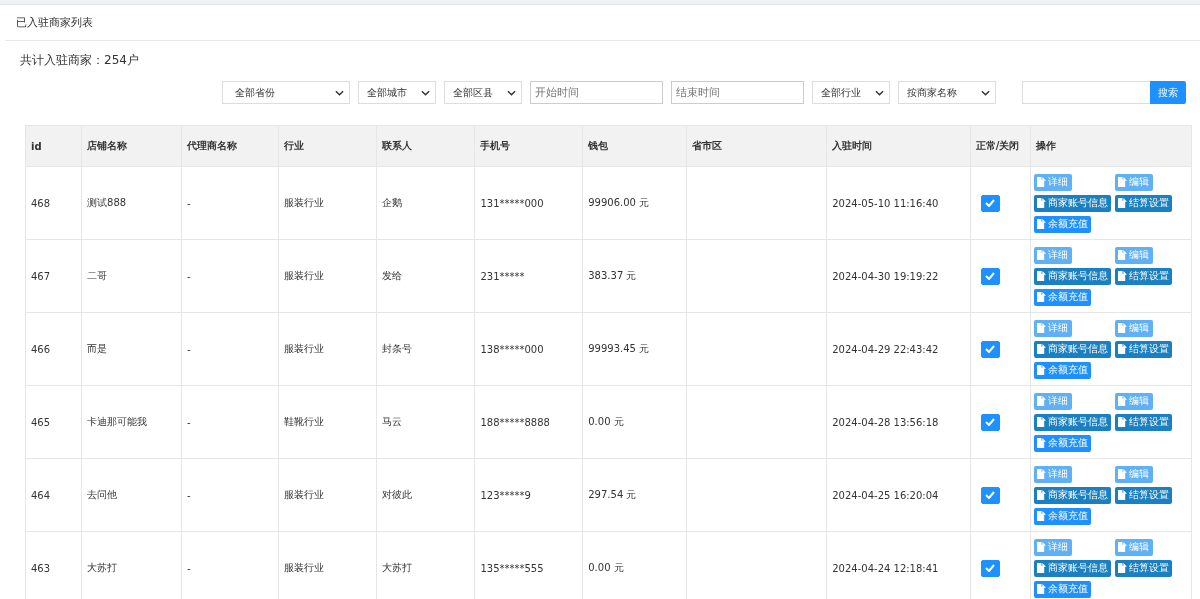 The height and width of the screenshot is (599, 1200). What do you see at coordinates (947, 92) in the screenshot?
I see `dropdown: 按商家名称` at bounding box center [947, 92].